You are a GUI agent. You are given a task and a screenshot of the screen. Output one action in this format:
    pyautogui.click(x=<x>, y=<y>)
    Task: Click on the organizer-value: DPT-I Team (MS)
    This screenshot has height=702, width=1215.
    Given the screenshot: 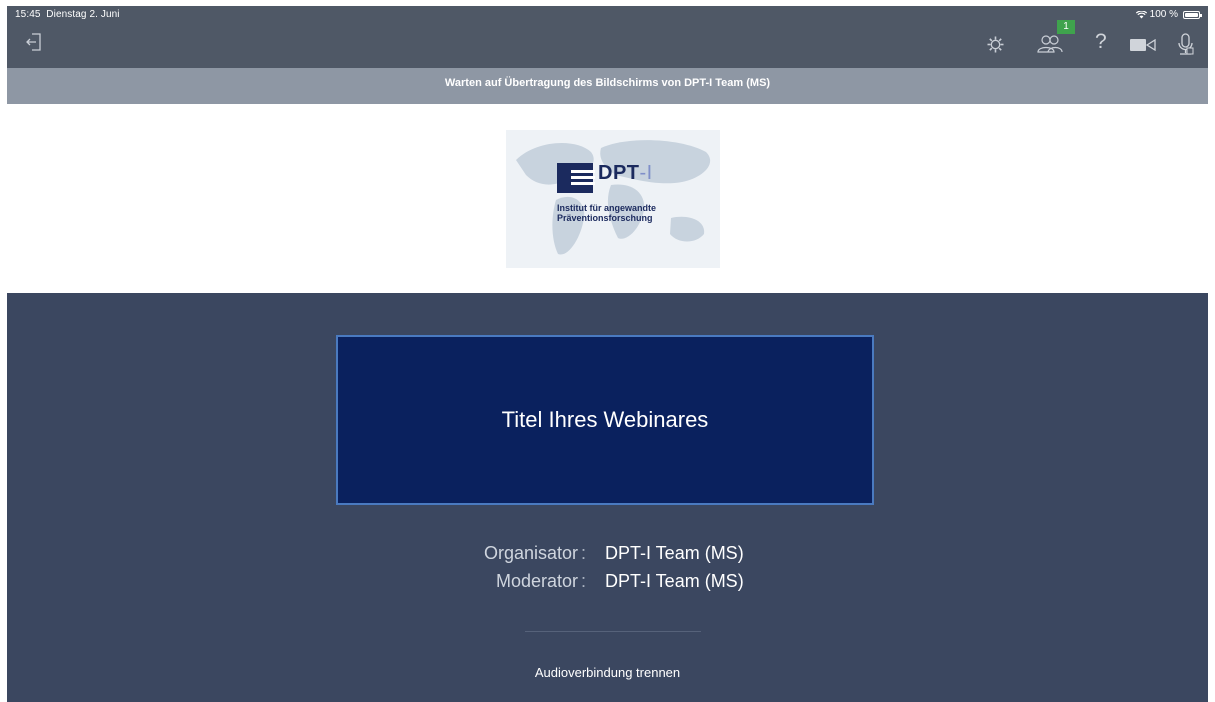 What is the action you would take?
    pyautogui.click(x=674, y=553)
    